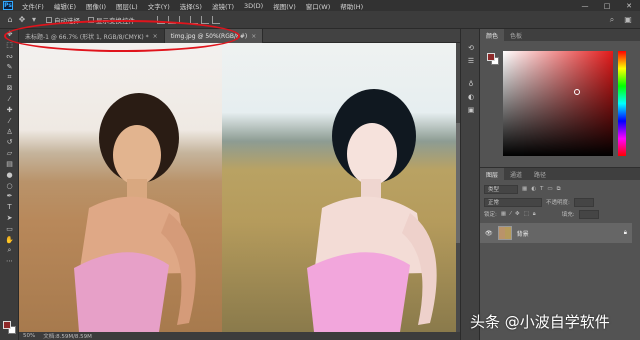  What do you see at coordinates (9, 196) in the screenshot?
I see `pen-tool-icon: ✒` at bounding box center [9, 196].